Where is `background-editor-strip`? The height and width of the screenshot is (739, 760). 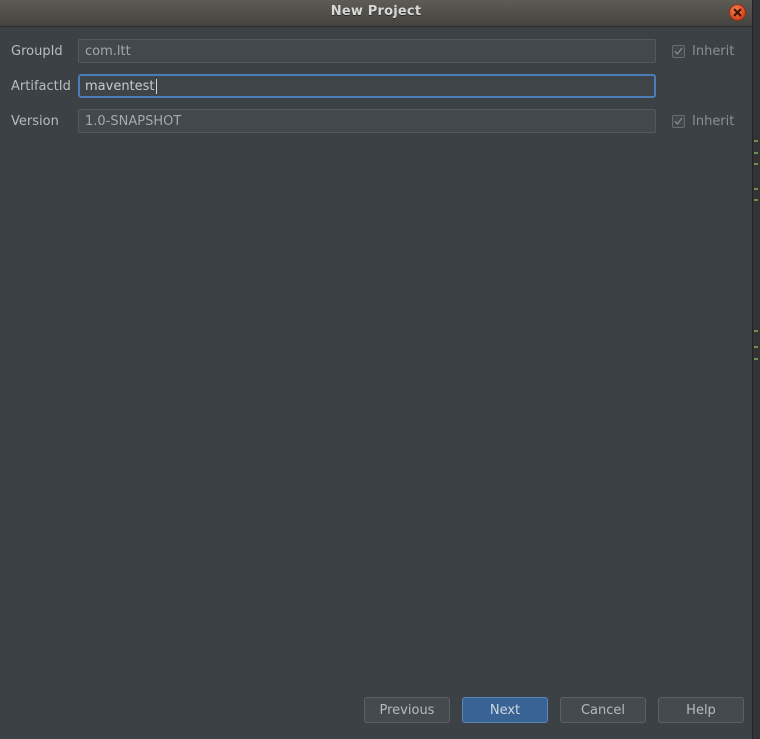 background-editor-strip is located at coordinates (756, 369).